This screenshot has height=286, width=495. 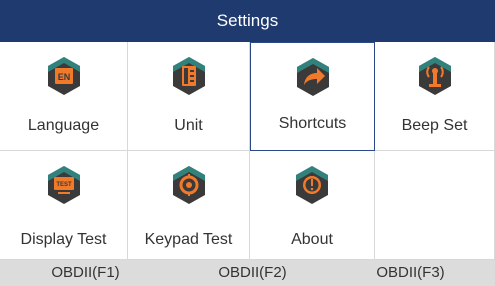 I want to click on f1-key: OBDII(F1), so click(x=85, y=272).